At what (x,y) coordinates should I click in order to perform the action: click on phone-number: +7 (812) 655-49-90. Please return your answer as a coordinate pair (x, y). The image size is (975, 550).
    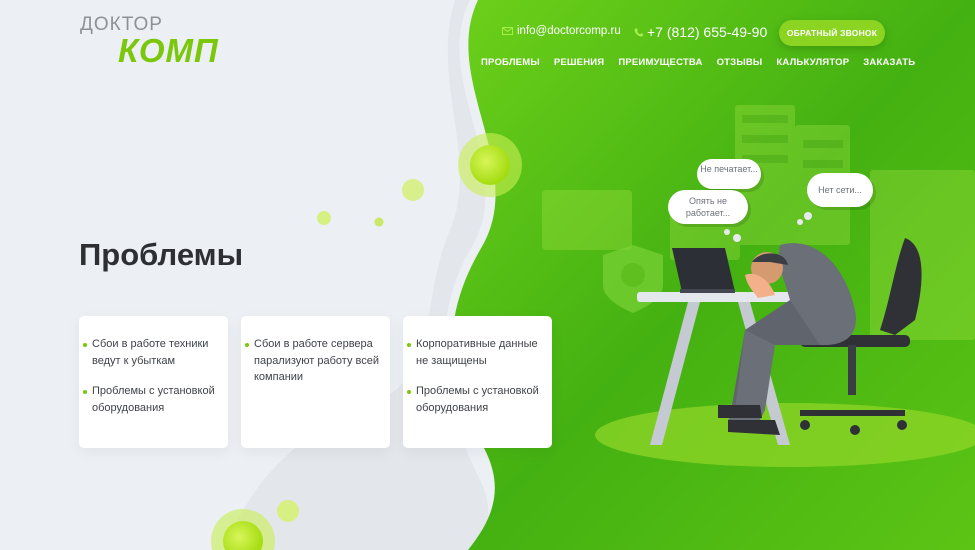
    Looking at the image, I should click on (707, 32).